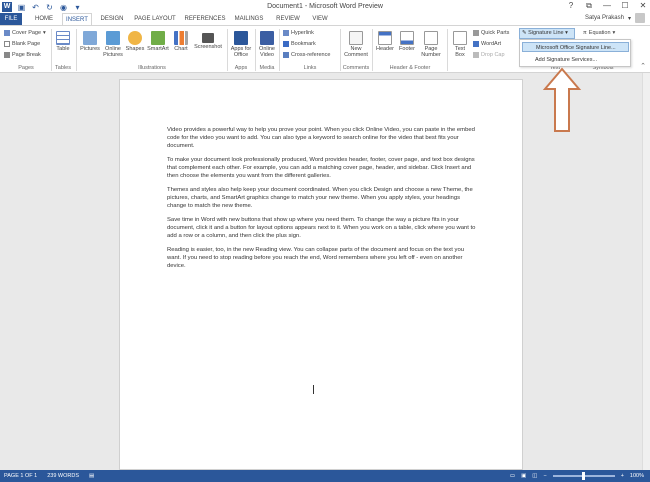 This screenshot has width=650, height=482. What do you see at coordinates (625, 6) in the screenshot?
I see `maximize-button: ☐` at bounding box center [625, 6].